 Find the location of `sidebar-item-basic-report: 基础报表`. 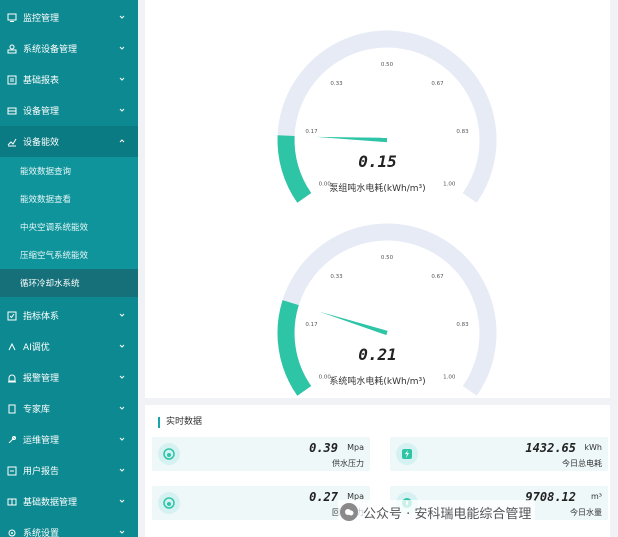

sidebar-item-basic-report: 基础报表 is located at coordinates (69, 79).